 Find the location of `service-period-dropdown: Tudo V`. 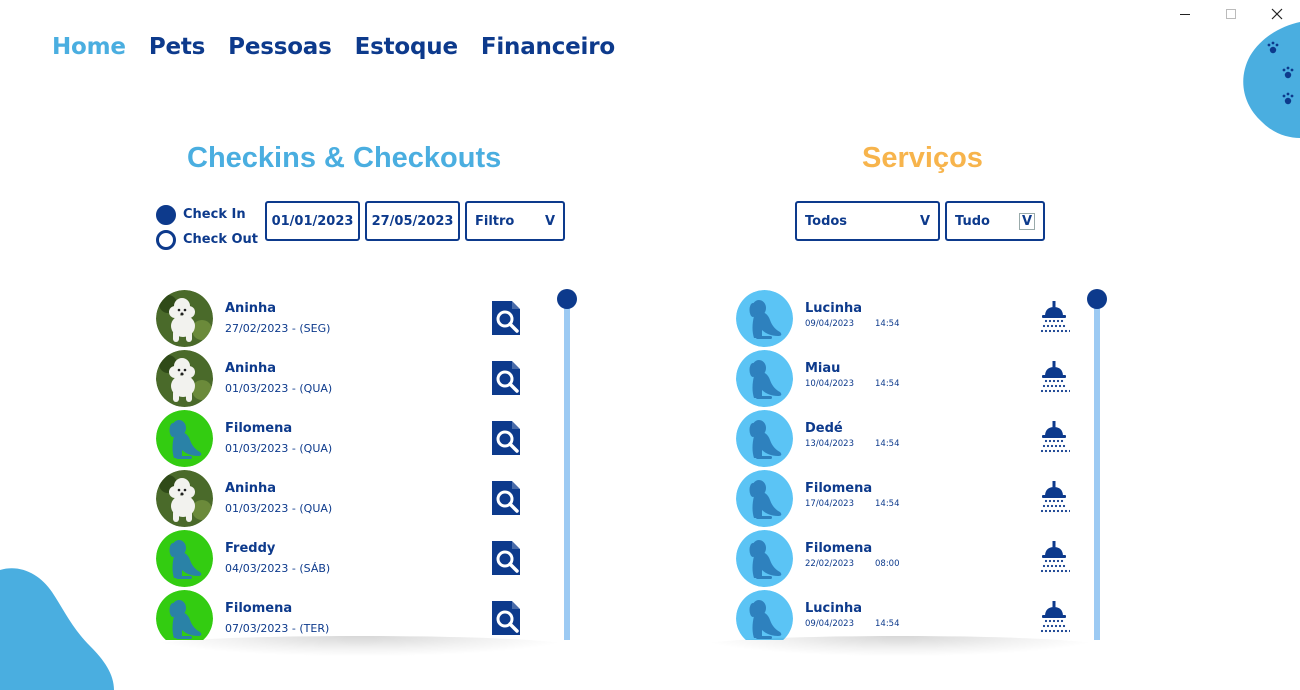

service-period-dropdown: Tudo V is located at coordinates (995, 221).